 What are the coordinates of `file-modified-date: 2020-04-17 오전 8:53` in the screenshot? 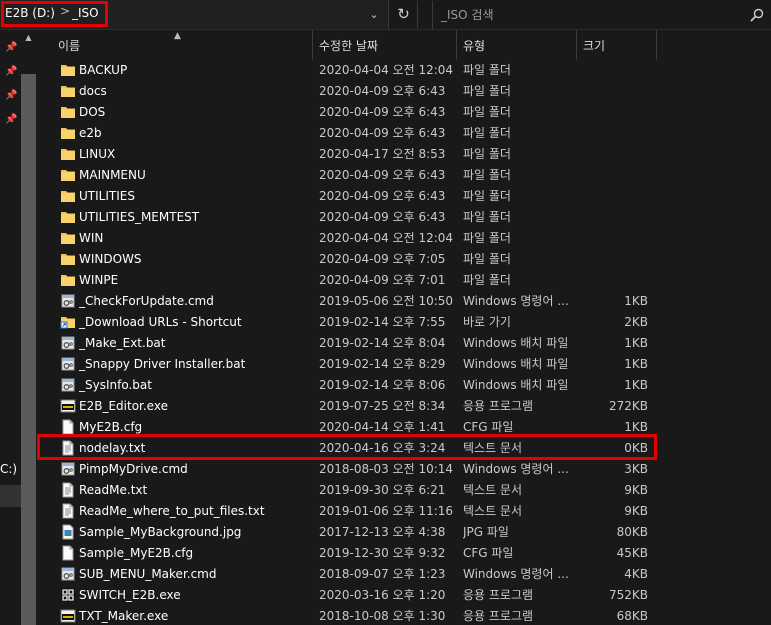 It's located at (382, 154).